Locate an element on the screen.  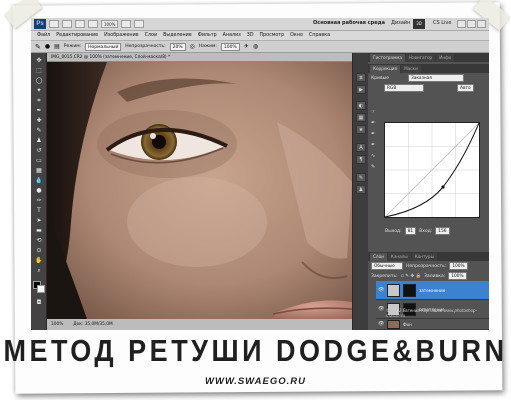
blend-mode-select: Обычные is located at coordinates (387, 266).